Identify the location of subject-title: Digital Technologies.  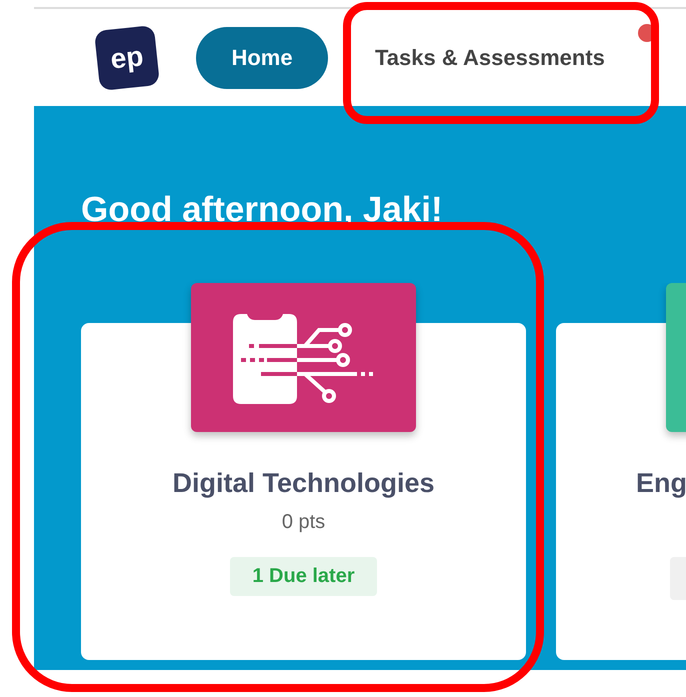
(303, 483).